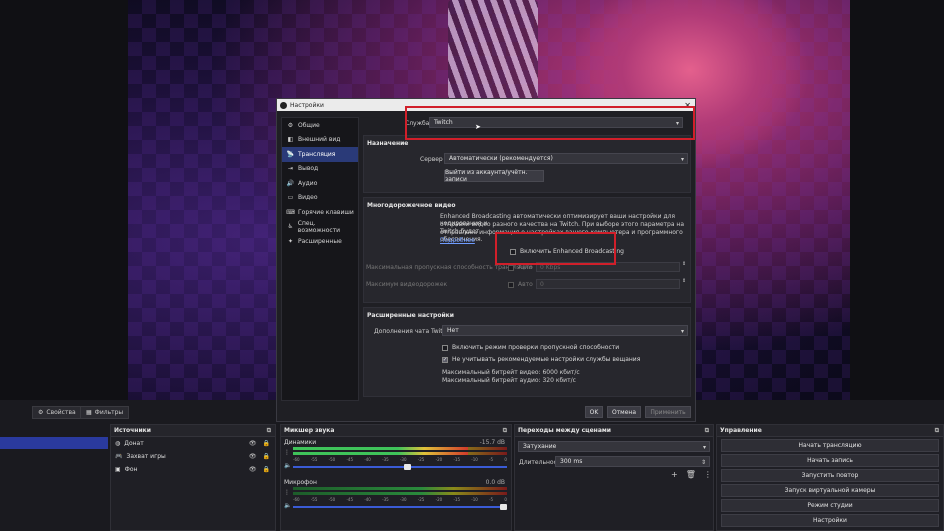 The width and height of the screenshot is (944, 531). I want to click on control-button: Настройки, so click(830, 520).